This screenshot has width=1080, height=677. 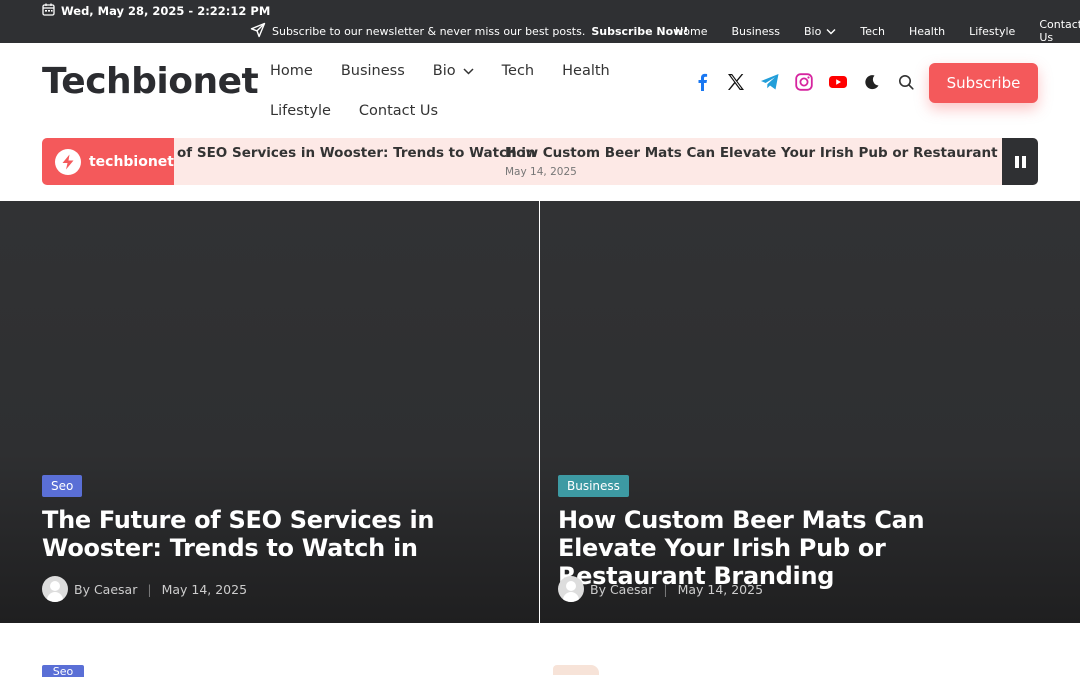 What do you see at coordinates (541, 172) in the screenshot?
I see `ticker-item-date: May 14, 2025` at bounding box center [541, 172].